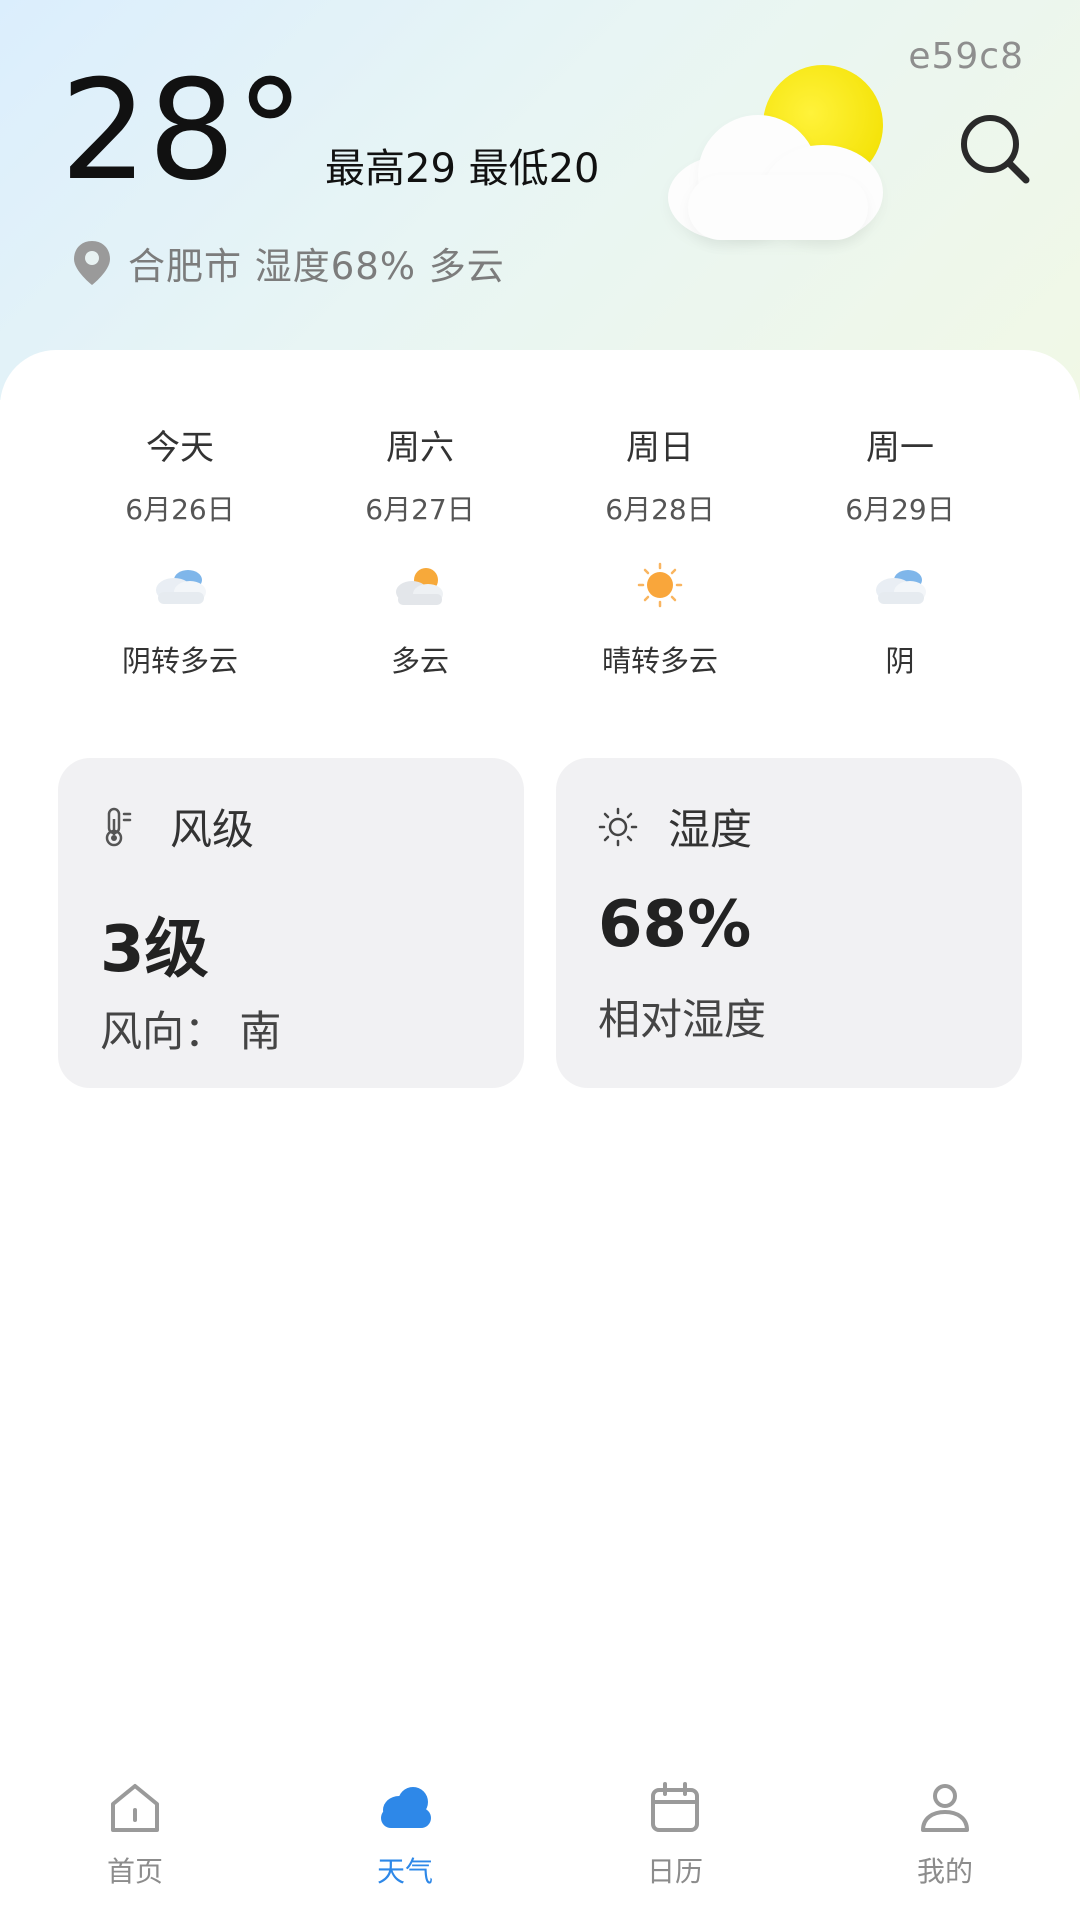 This screenshot has height=1920, width=1080. What do you see at coordinates (212, 829) in the screenshot?
I see `wind-card-title: 风级` at bounding box center [212, 829].